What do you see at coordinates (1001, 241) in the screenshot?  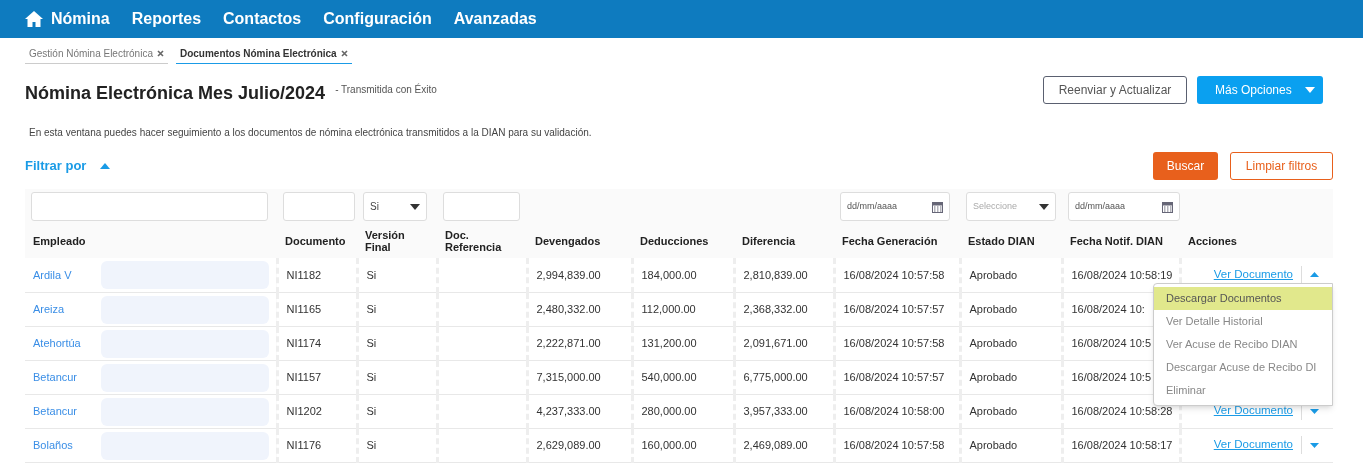 I see `column-header: Estado DIAN` at bounding box center [1001, 241].